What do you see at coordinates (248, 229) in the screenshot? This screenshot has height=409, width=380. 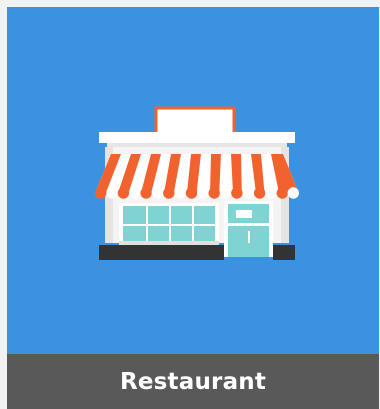 I see `door` at bounding box center [248, 229].